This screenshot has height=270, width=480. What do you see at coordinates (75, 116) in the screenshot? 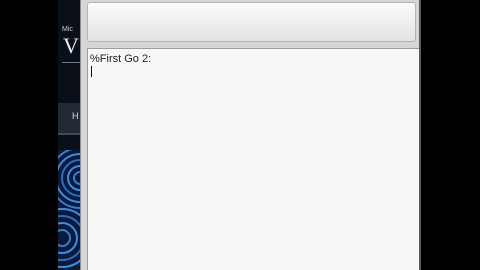
I see `background-menu-label: H` at bounding box center [75, 116].